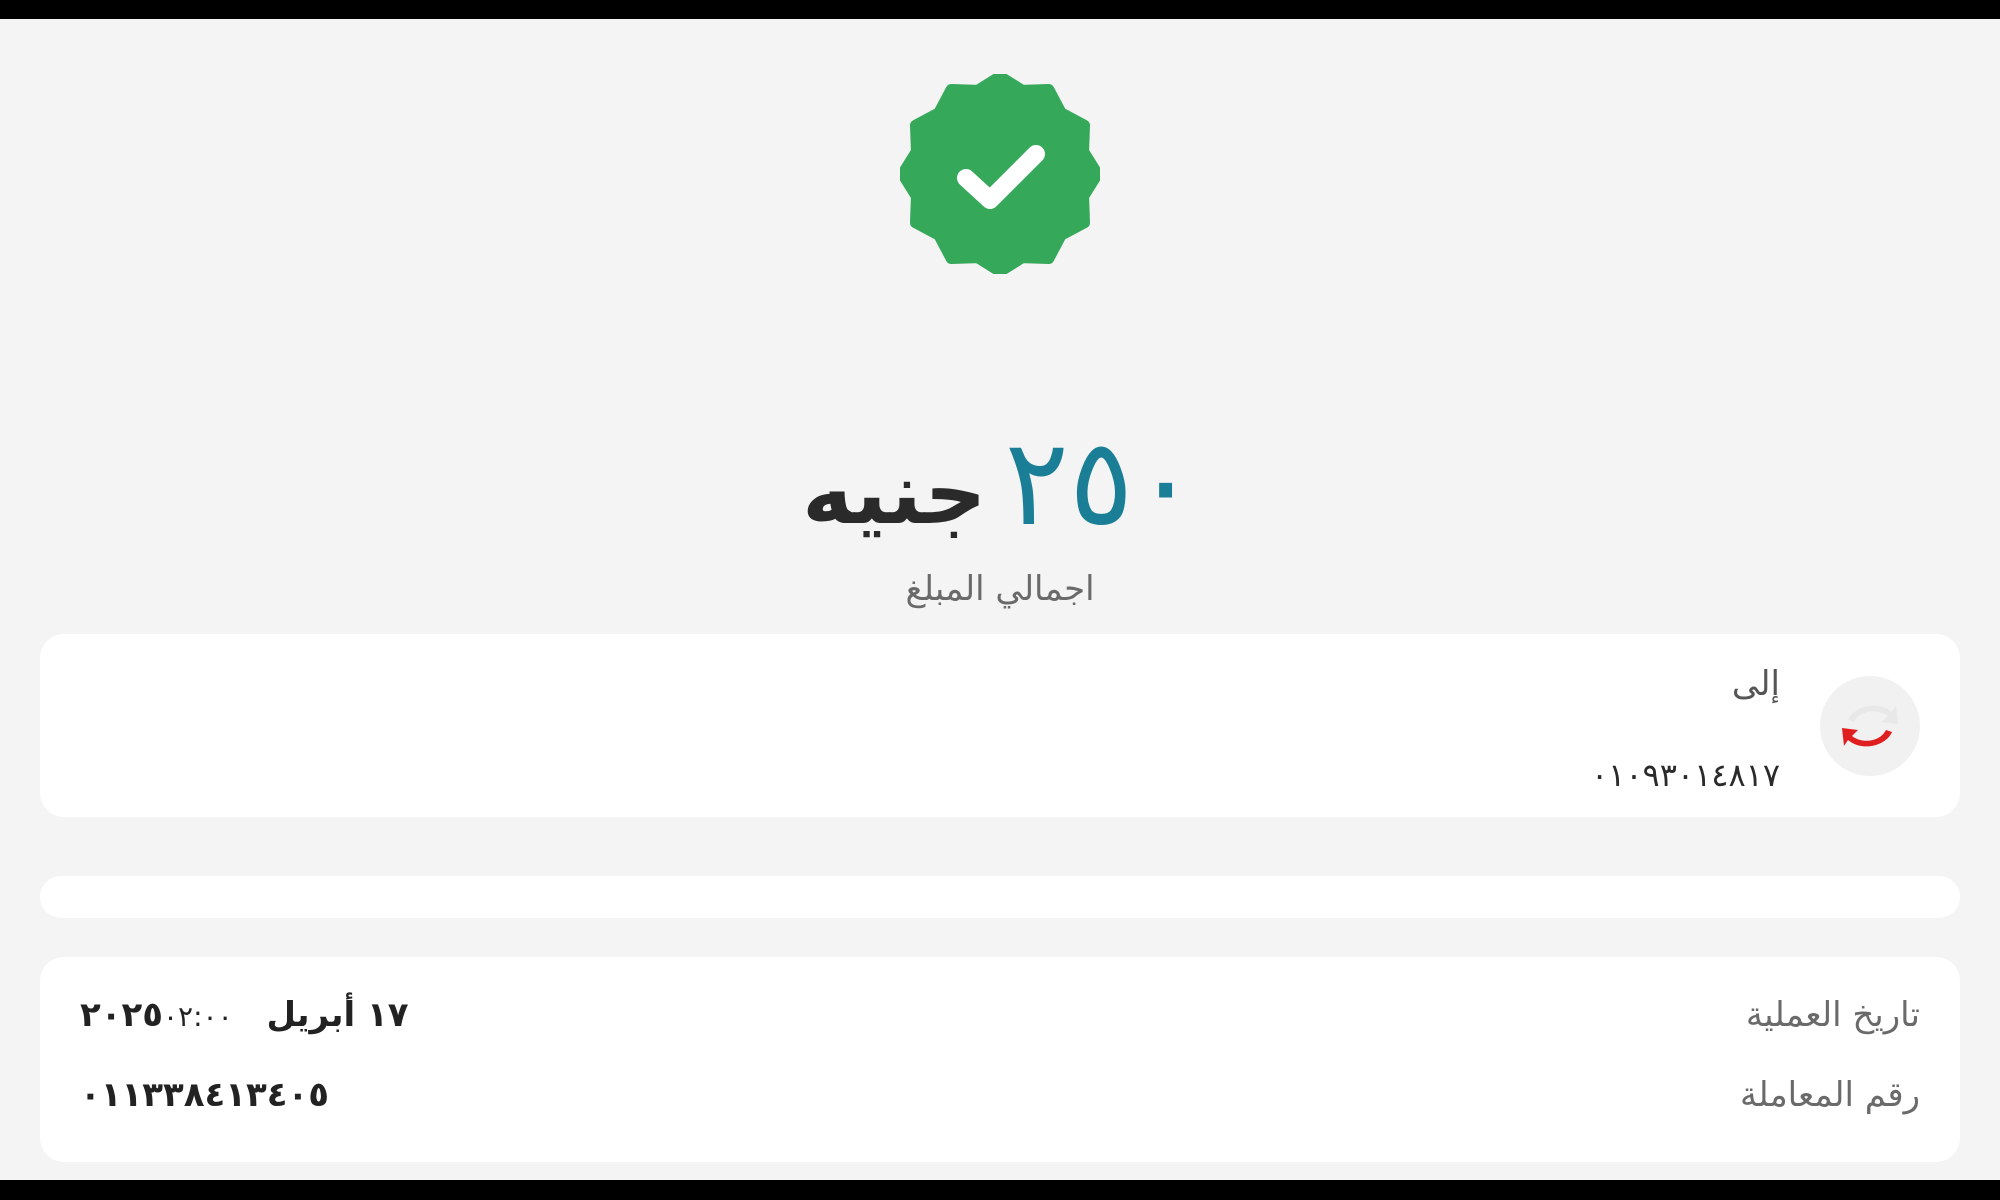 This screenshot has width=2000, height=1200. What do you see at coordinates (1870, 726) in the screenshot?
I see `transfer-arrows-icon` at bounding box center [1870, 726].